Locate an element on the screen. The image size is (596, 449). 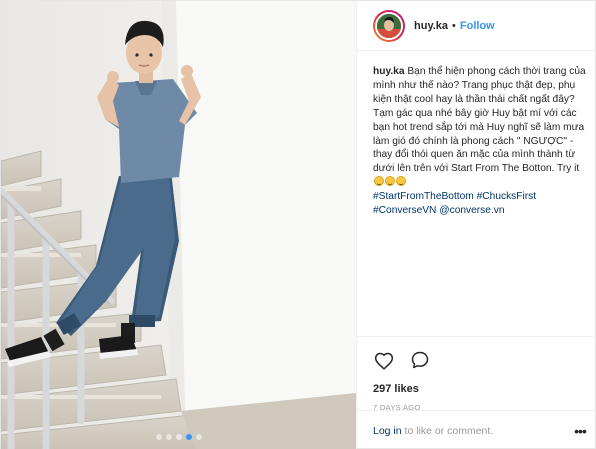
more-options-glyph: ••• is located at coordinates (580, 431).